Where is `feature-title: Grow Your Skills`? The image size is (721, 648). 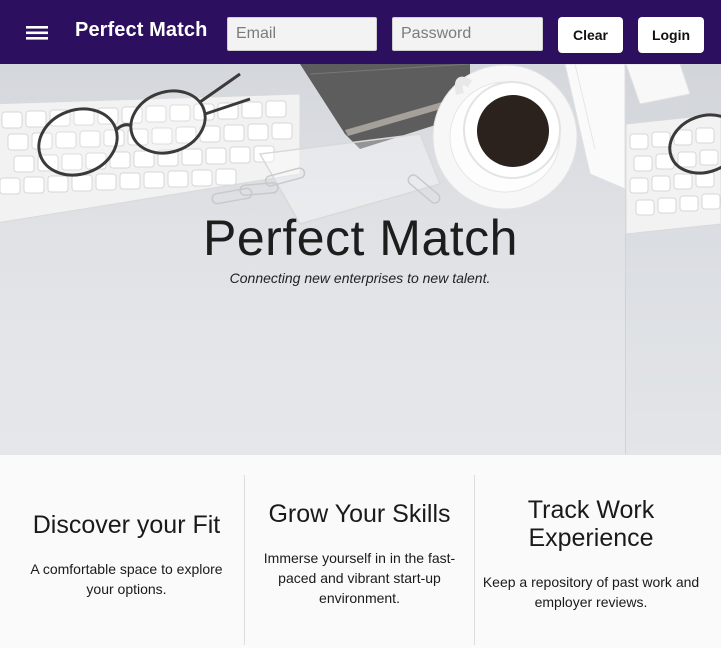
feature-title: Grow Your Skills is located at coordinates (359, 514).